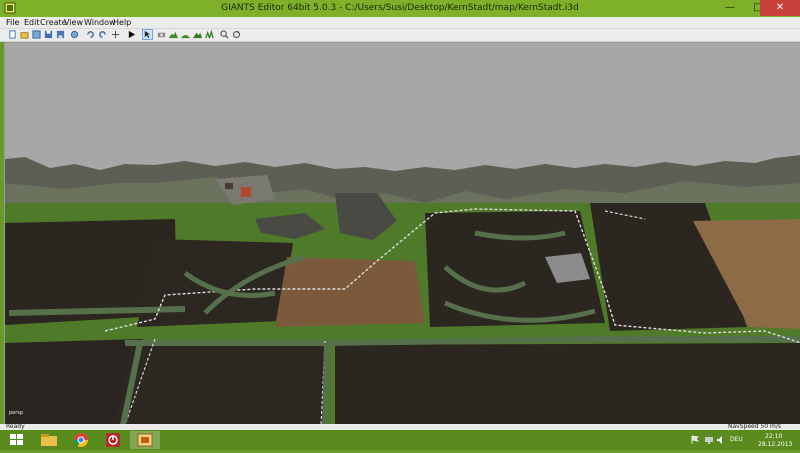 This screenshot has height=453, width=800. Describe the element at coordinates (567, 384) in the screenshot. I see `field-bottom-right` at that location.